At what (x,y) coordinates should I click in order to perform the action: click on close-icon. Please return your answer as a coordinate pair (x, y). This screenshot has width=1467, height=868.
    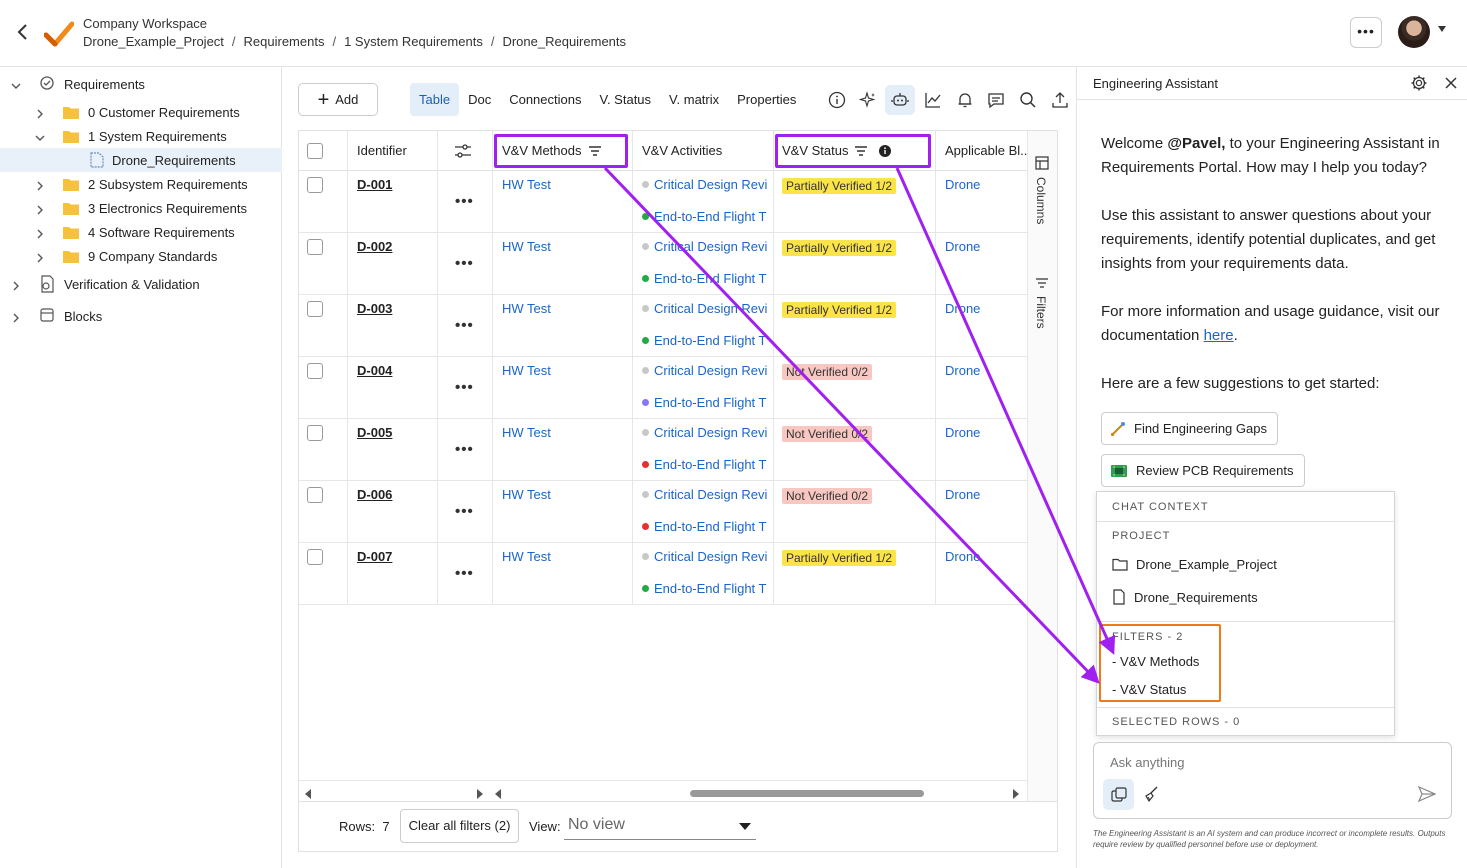
    Looking at the image, I should click on (1451, 84).